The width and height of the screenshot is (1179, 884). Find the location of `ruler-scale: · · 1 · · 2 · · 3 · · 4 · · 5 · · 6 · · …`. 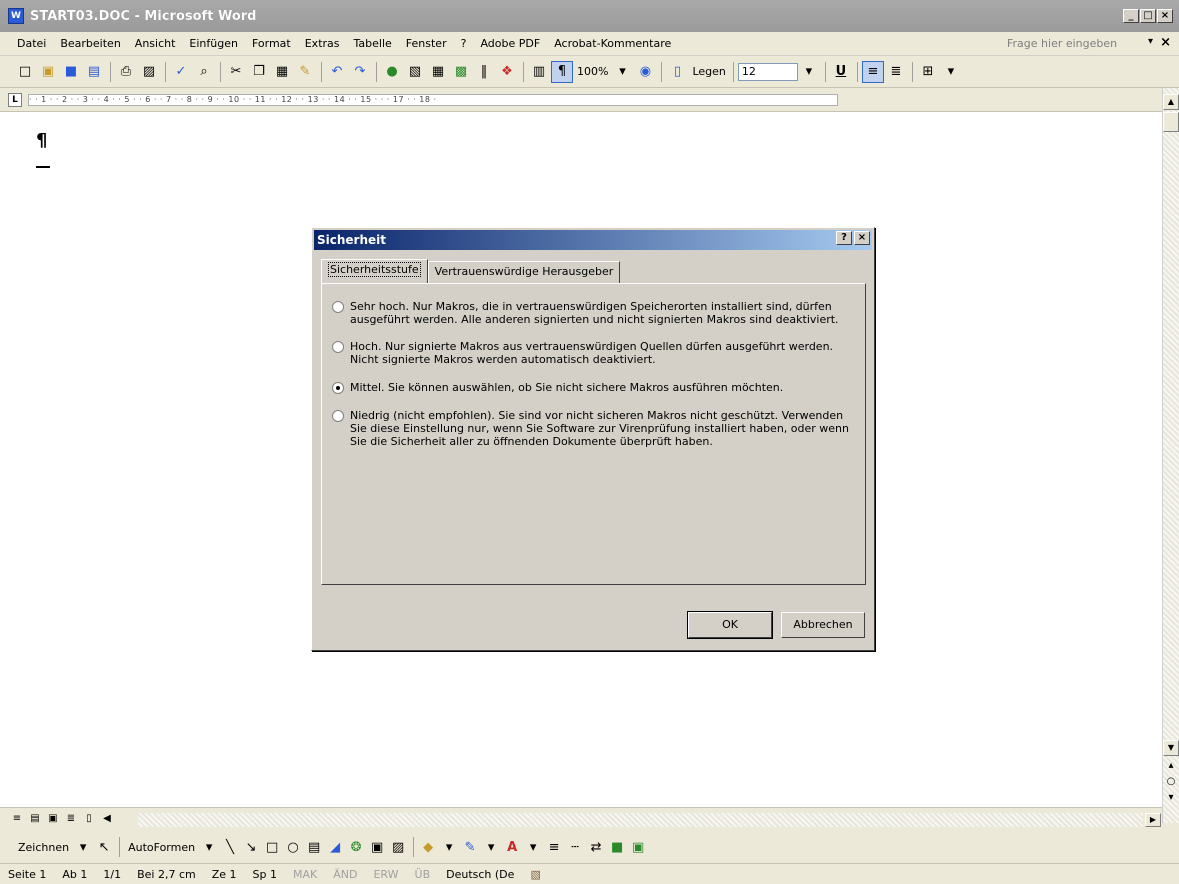

ruler-scale: · · 1 · · 2 · · 3 · · 4 · · 5 · · 6 · · … is located at coordinates (433, 100).